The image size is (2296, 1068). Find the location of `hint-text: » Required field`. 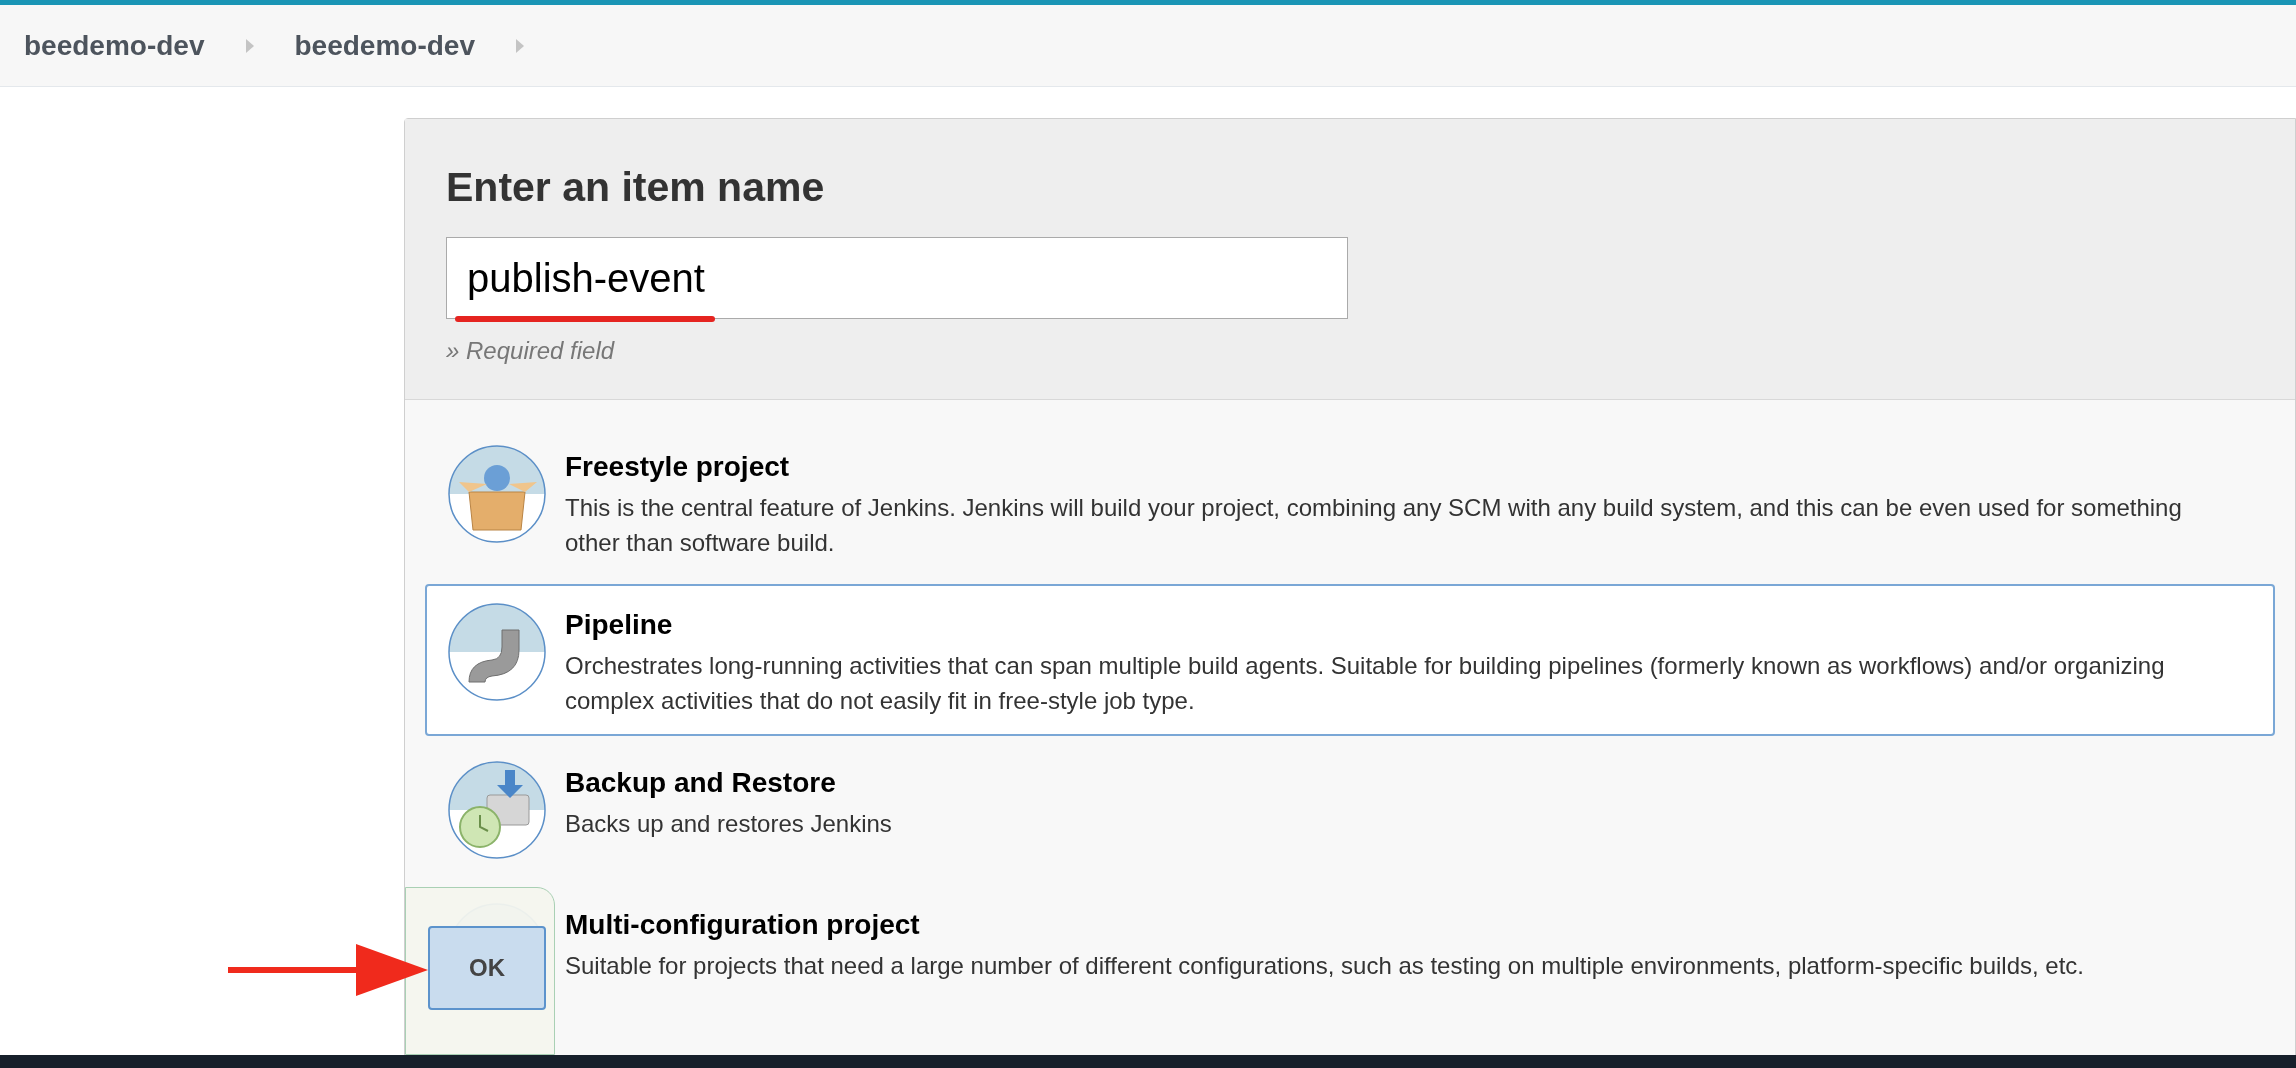

hint-text: » Required field is located at coordinates (531, 350).